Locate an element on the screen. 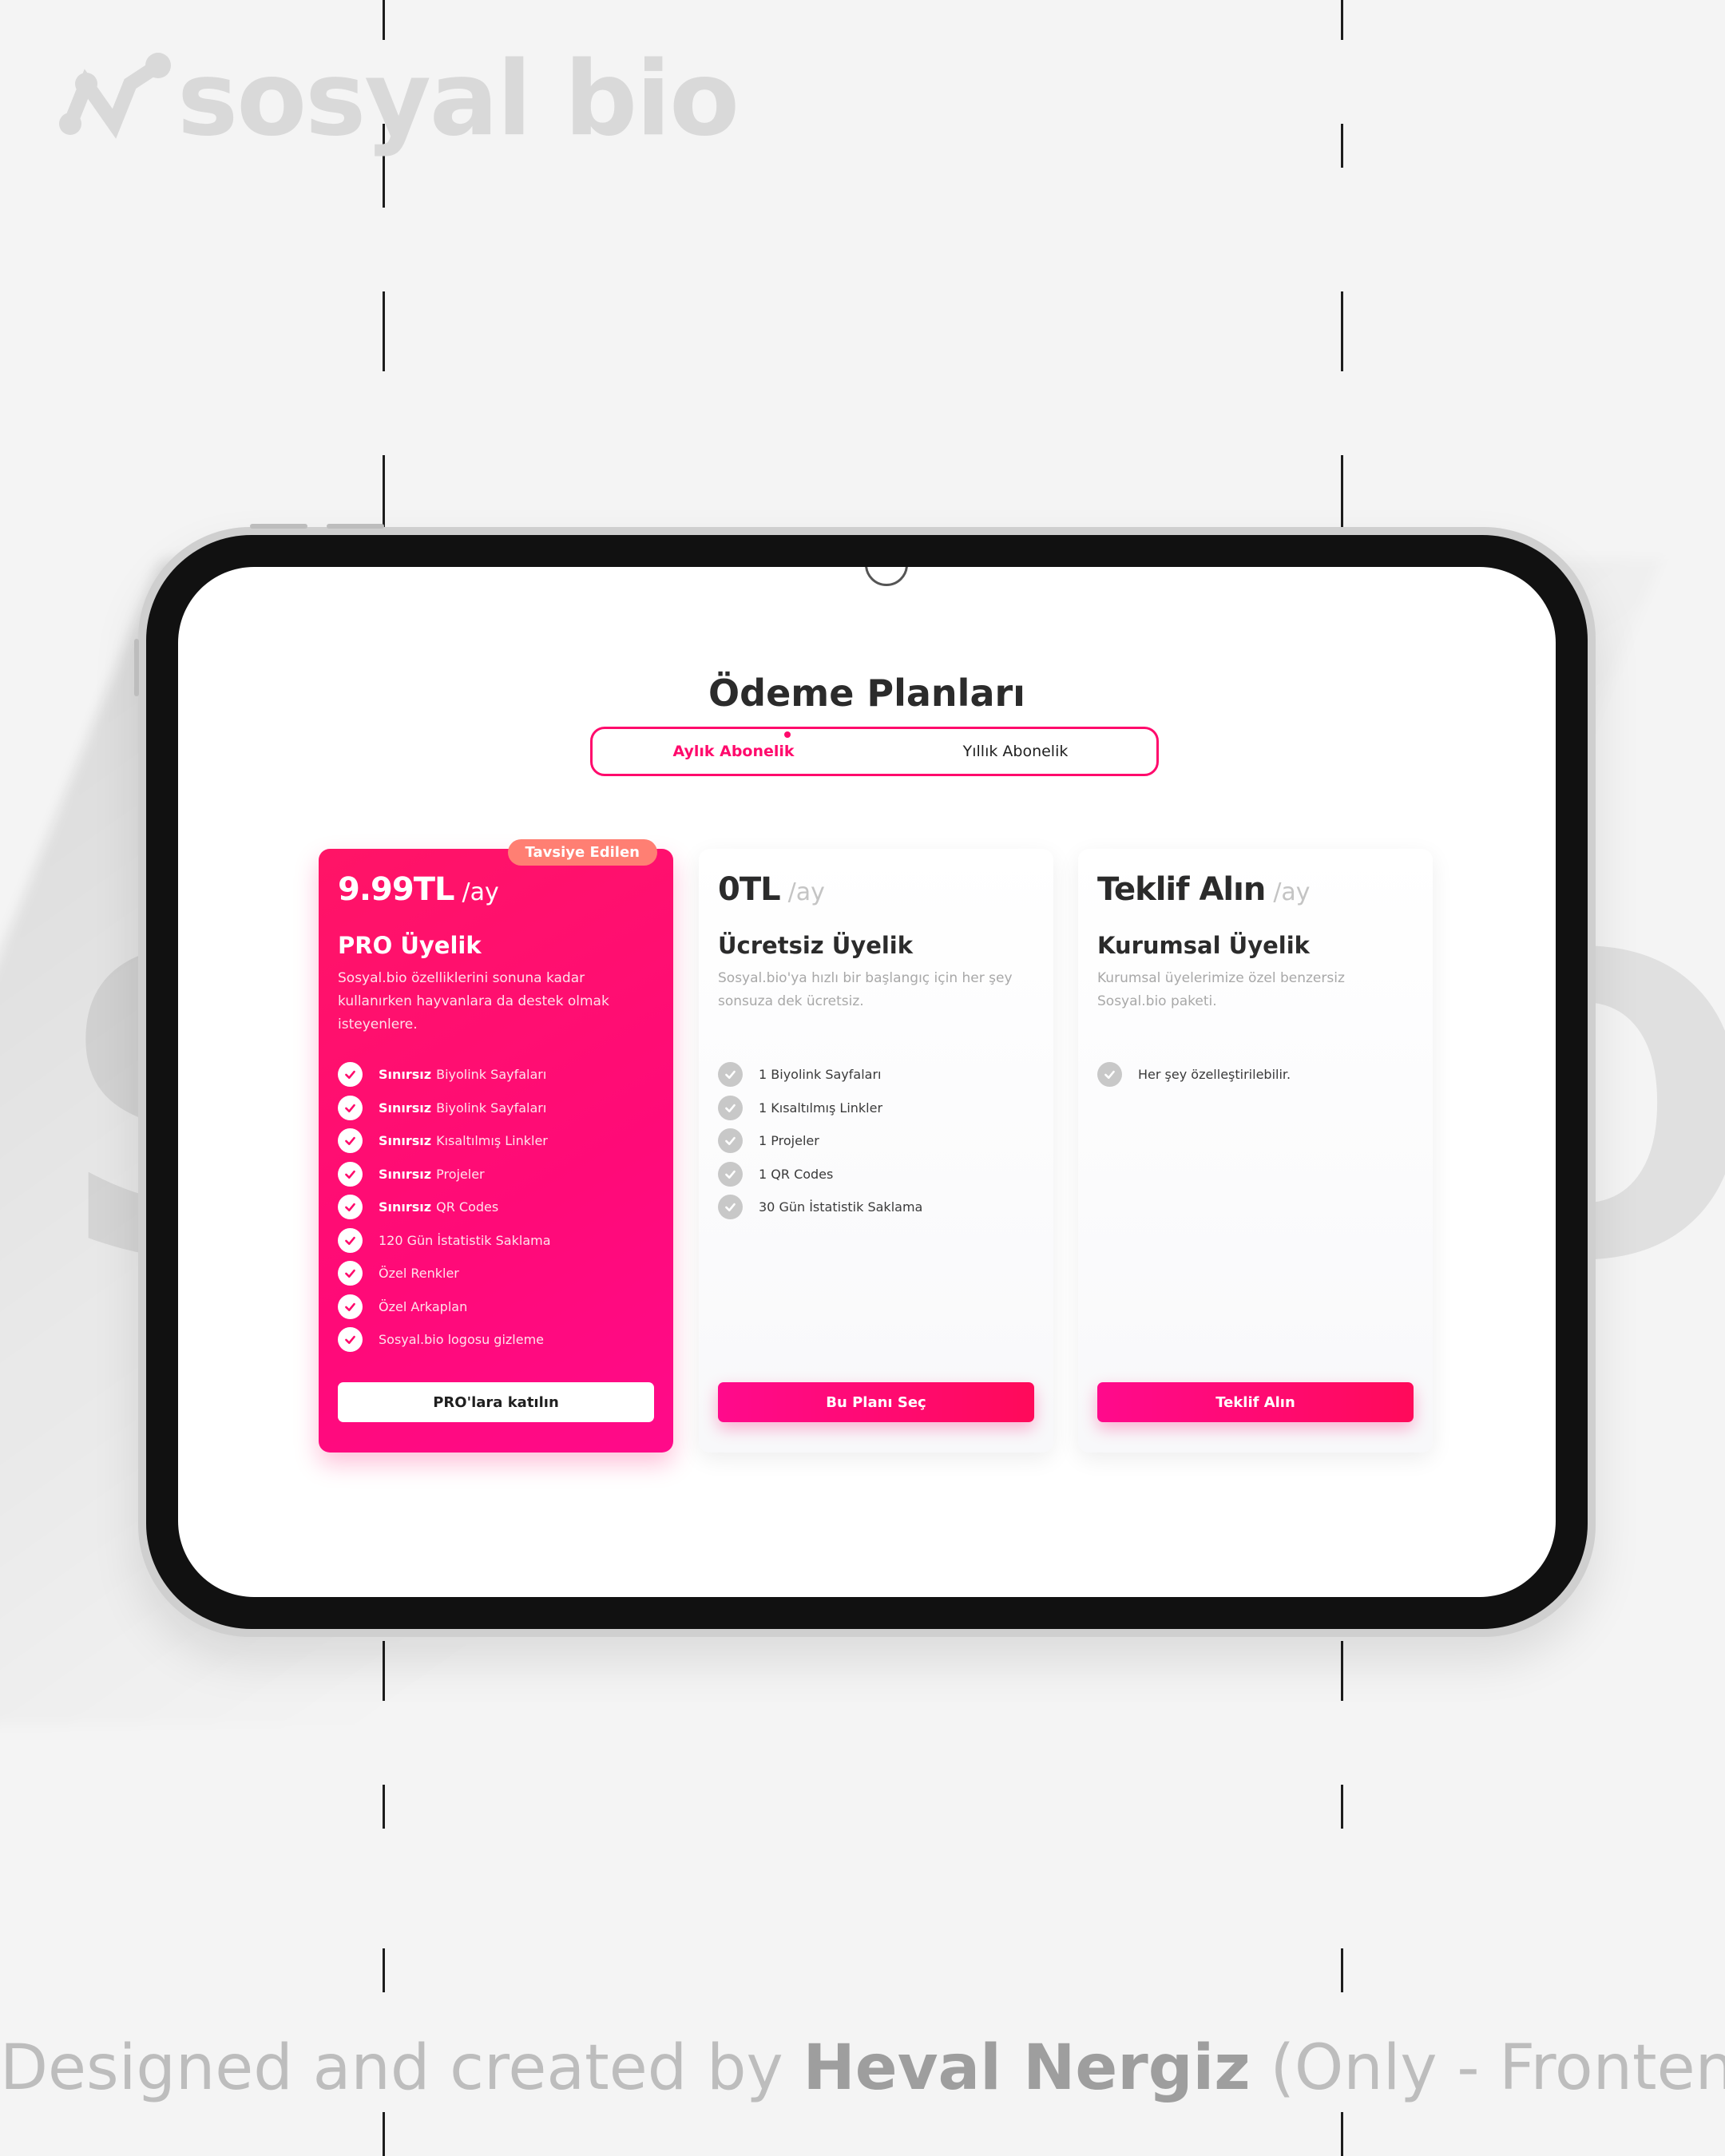 This screenshot has height=2156, width=1725. feature-text: 1 Kısaltılmış Linkler is located at coordinates (821, 1108).